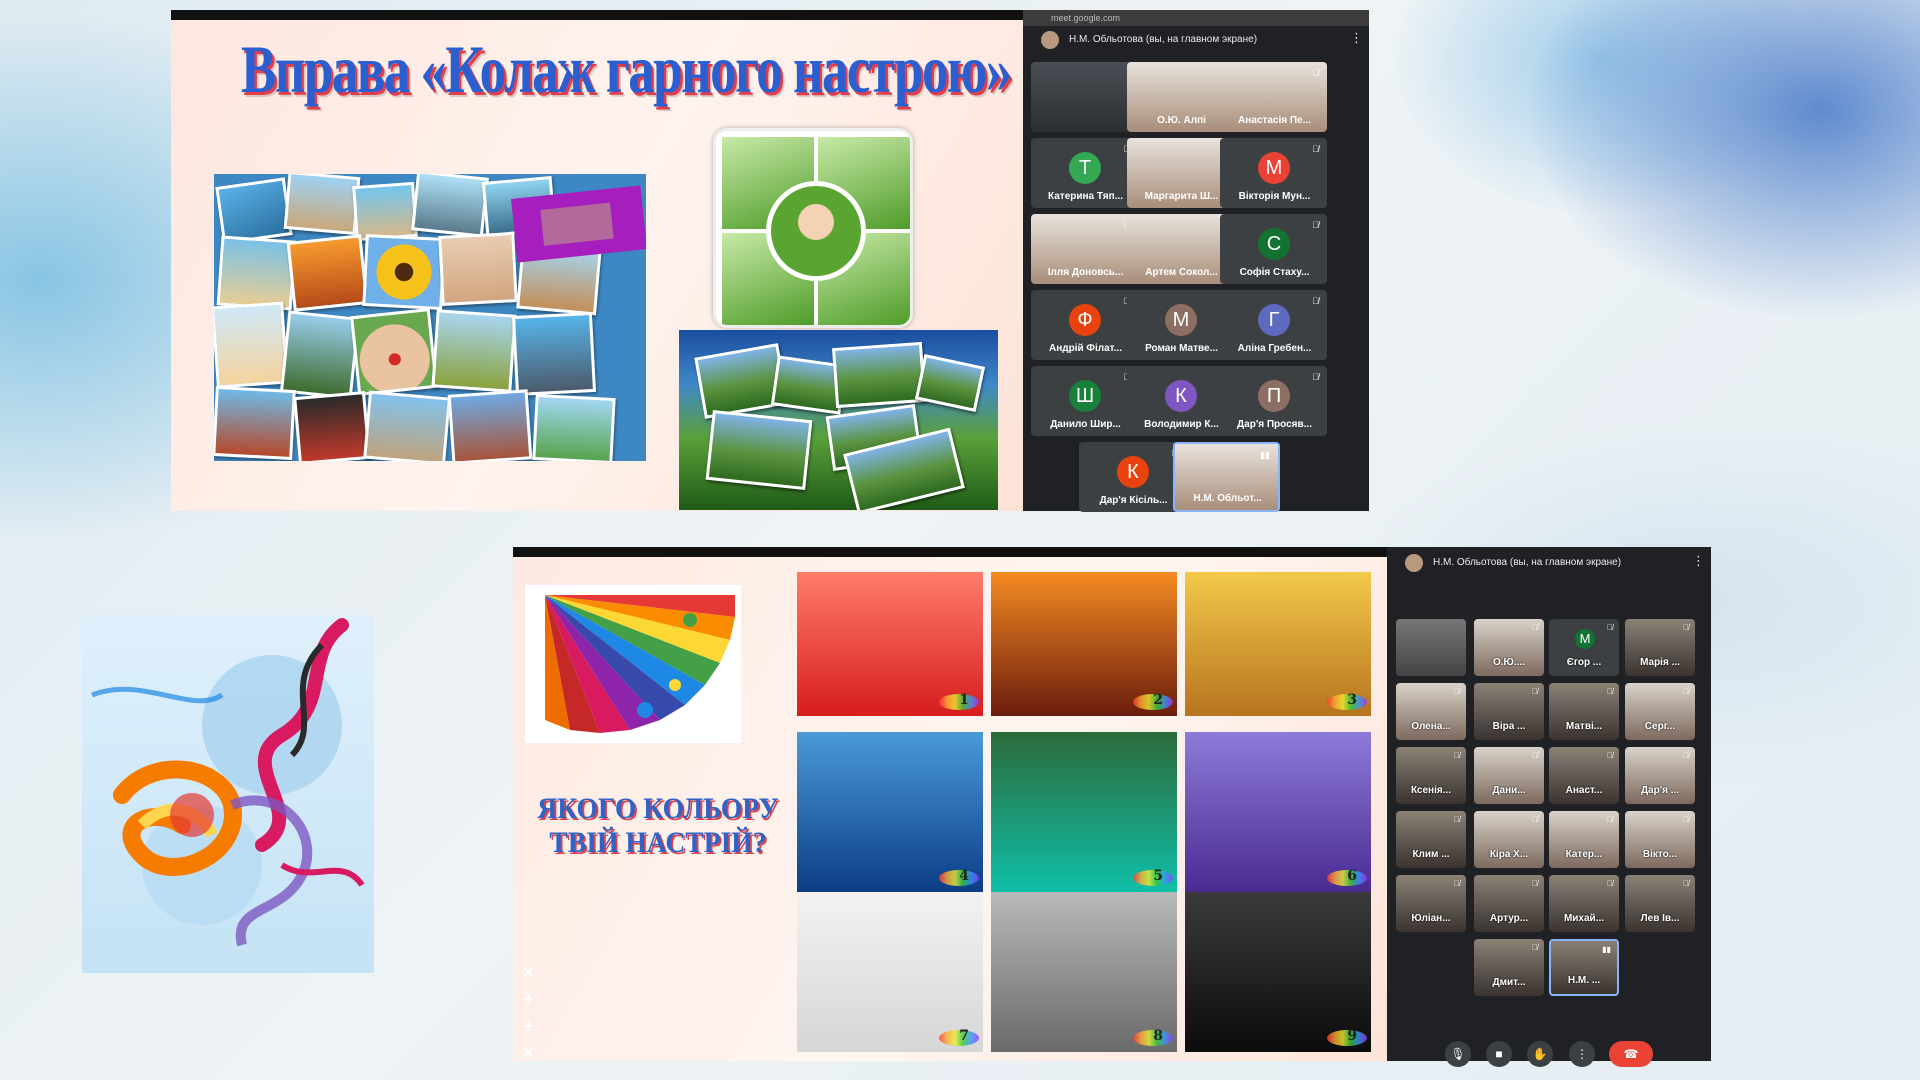 This screenshot has height=1080, width=1920. Describe the element at coordinates (1180, 97) in the screenshot. I see `participant-tile: 🎙̸О.Ю. Алпі` at that location.